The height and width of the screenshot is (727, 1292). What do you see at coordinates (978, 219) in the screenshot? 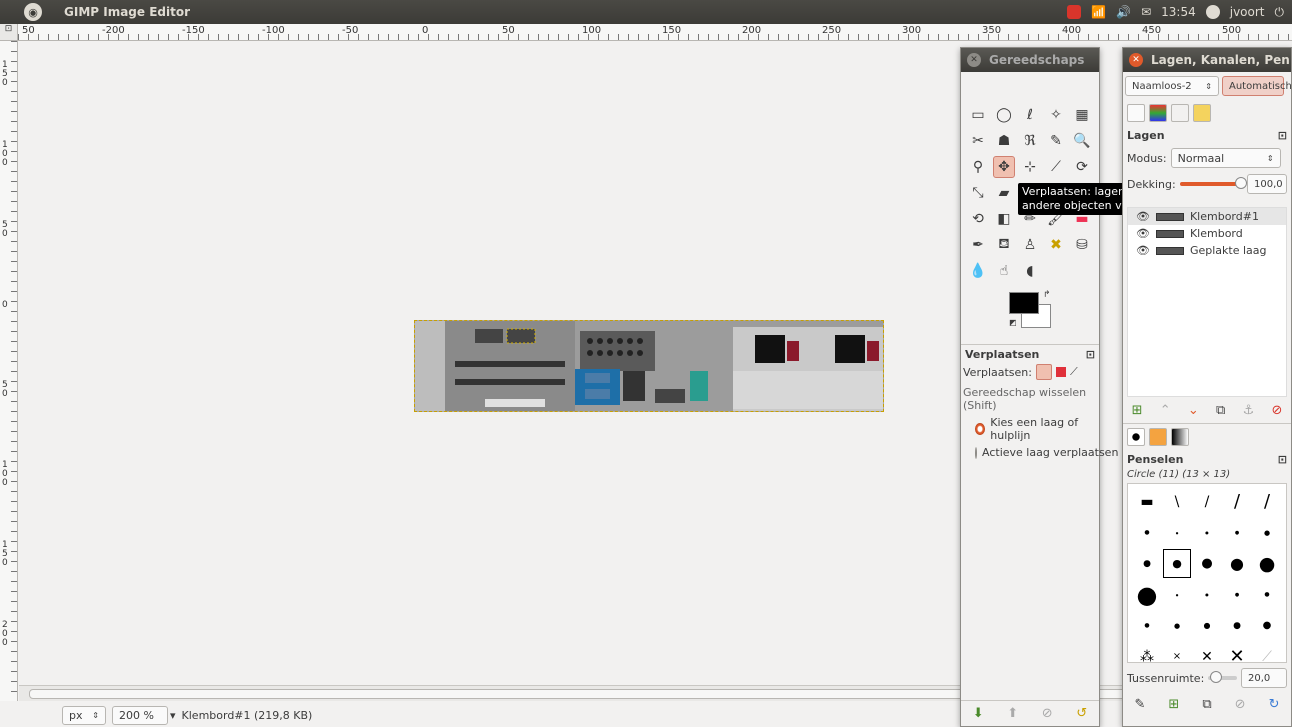
I see `cage-icon: ⟲` at bounding box center [978, 219].